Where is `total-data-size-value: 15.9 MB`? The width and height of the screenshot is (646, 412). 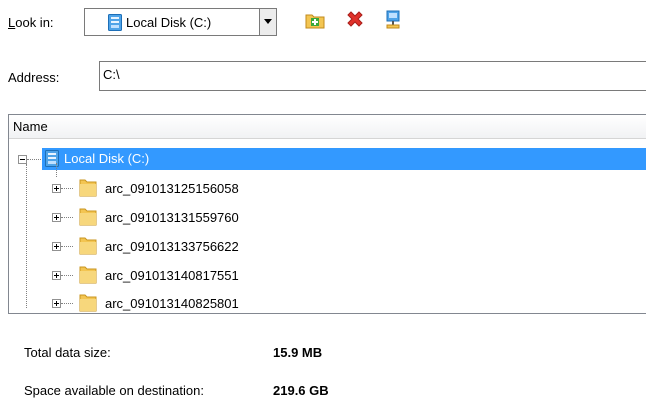 total-data-size-value: 15.9 MB is located at coordinates (298, 352).